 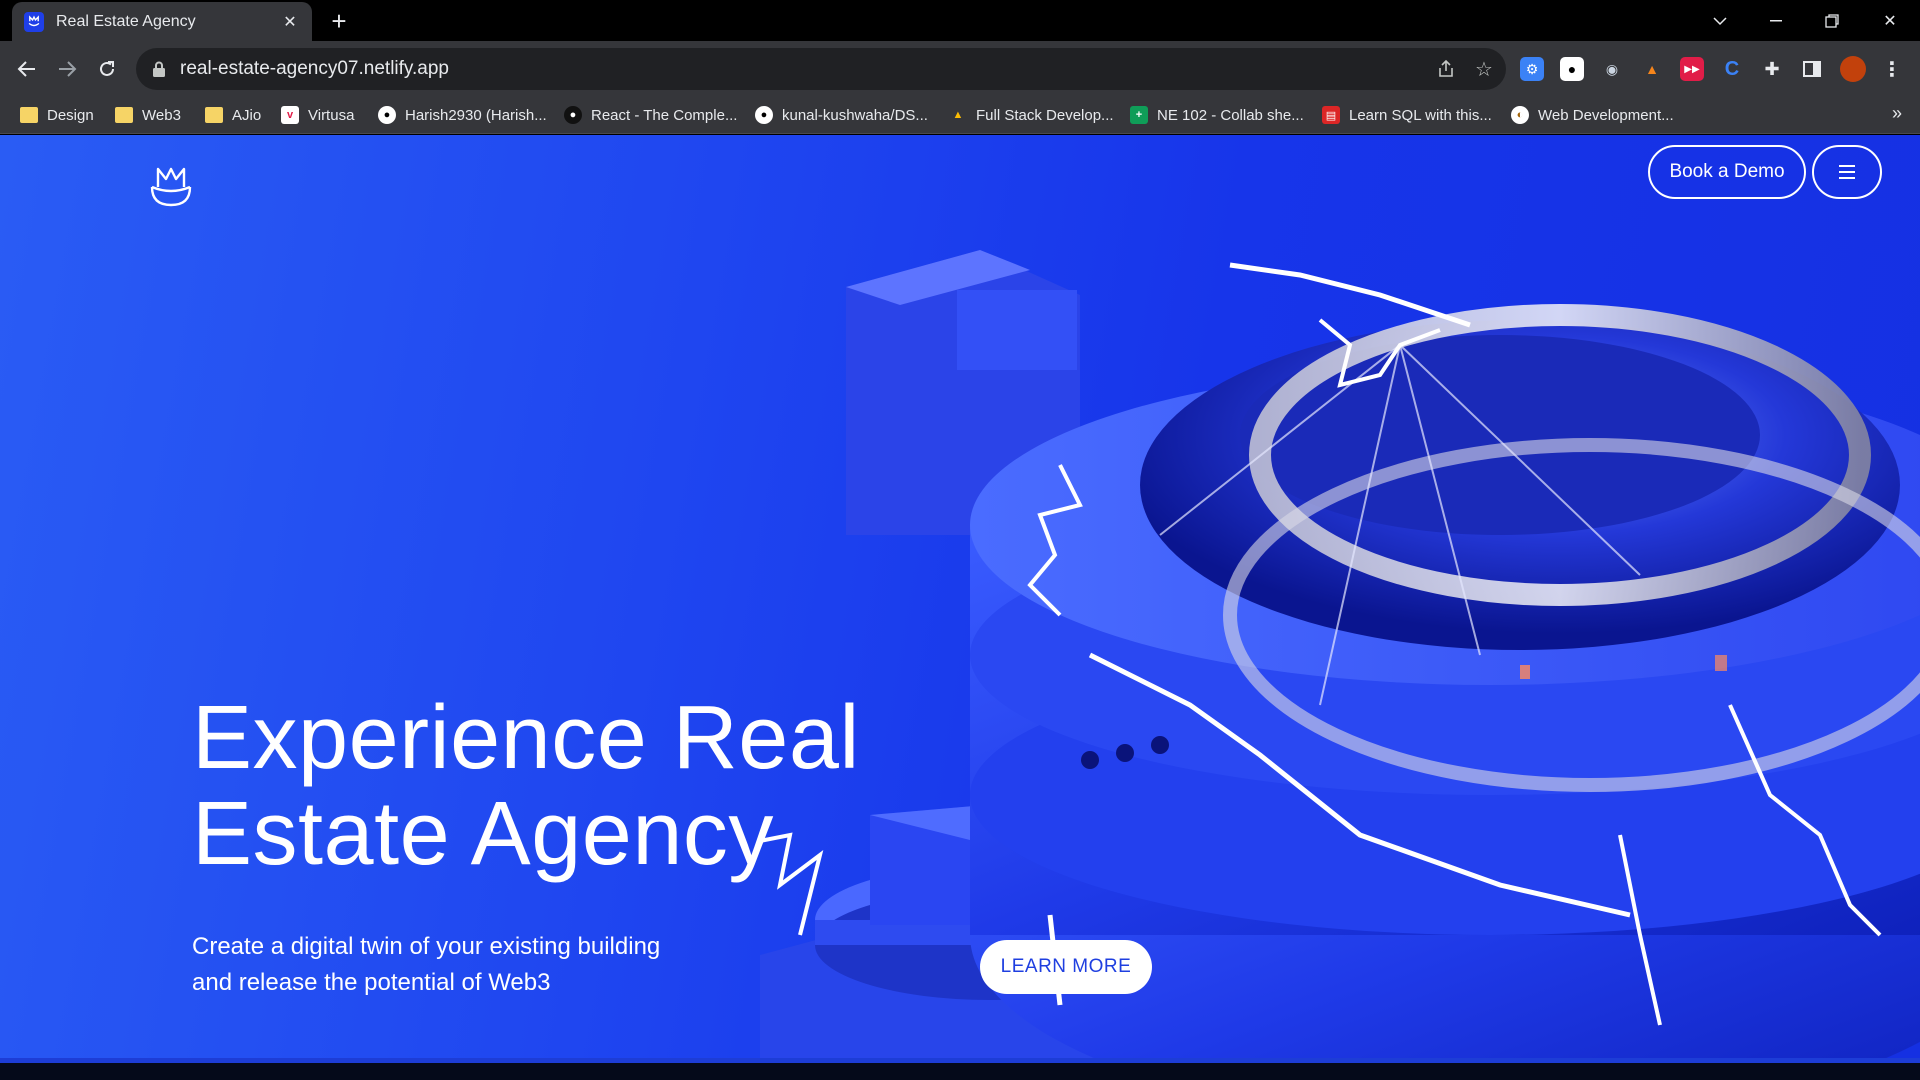 What do you see at coordinates (67, 69) in the screenshot?
I see `forward-icon` at bounding box center [67, 69].